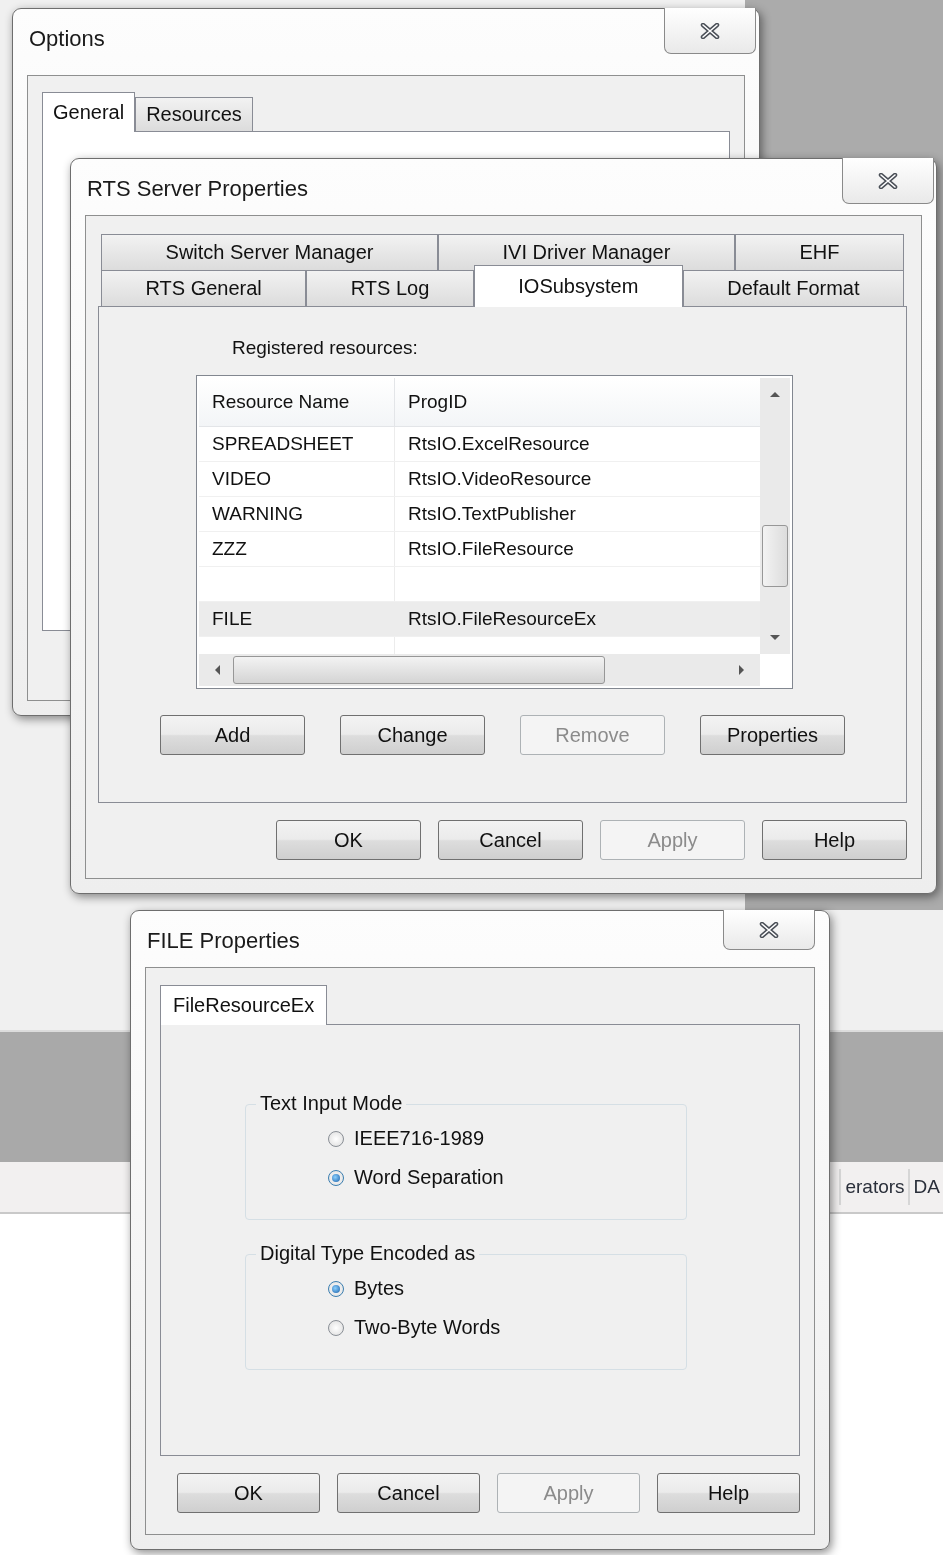 The image size is (943, 1555). What do you see at coordinates (499, 444) in the screenshot?
I see `table-cell: RtsIO.ExcelResource` at bounding box center [499, 444].